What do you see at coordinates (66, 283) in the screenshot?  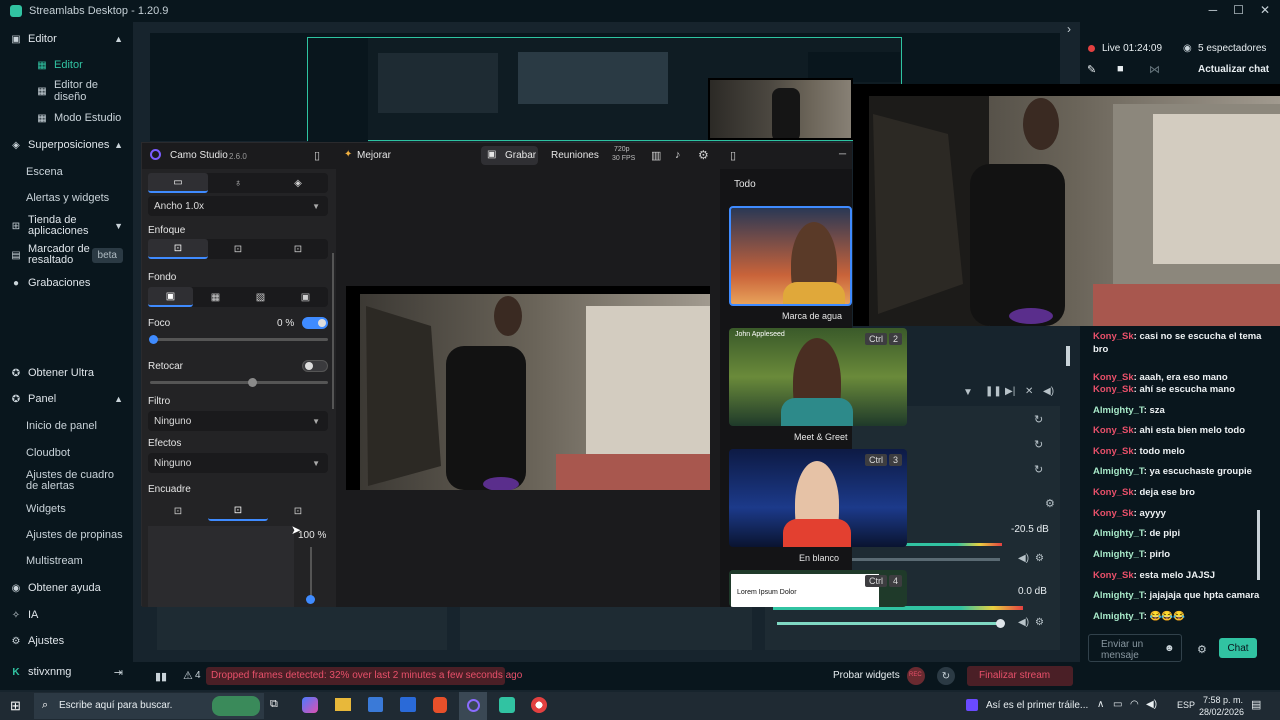 I see `sidebar-item-recordings: ● Grabaciones` at bounding box center [66, 283].